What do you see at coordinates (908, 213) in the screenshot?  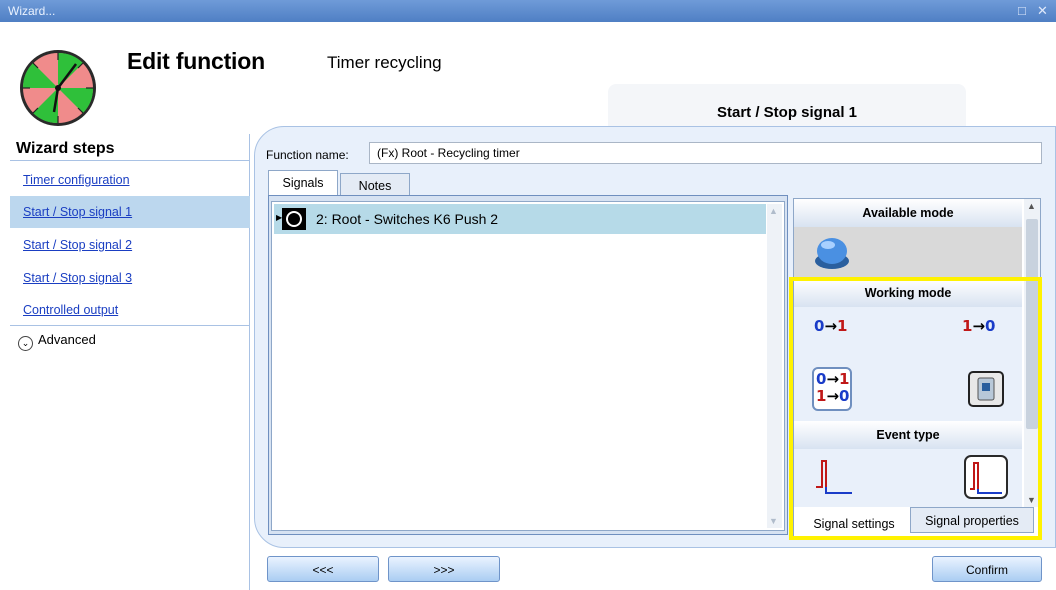 I see `available-mode-header: Available mode` at bounding box center [908, 213].